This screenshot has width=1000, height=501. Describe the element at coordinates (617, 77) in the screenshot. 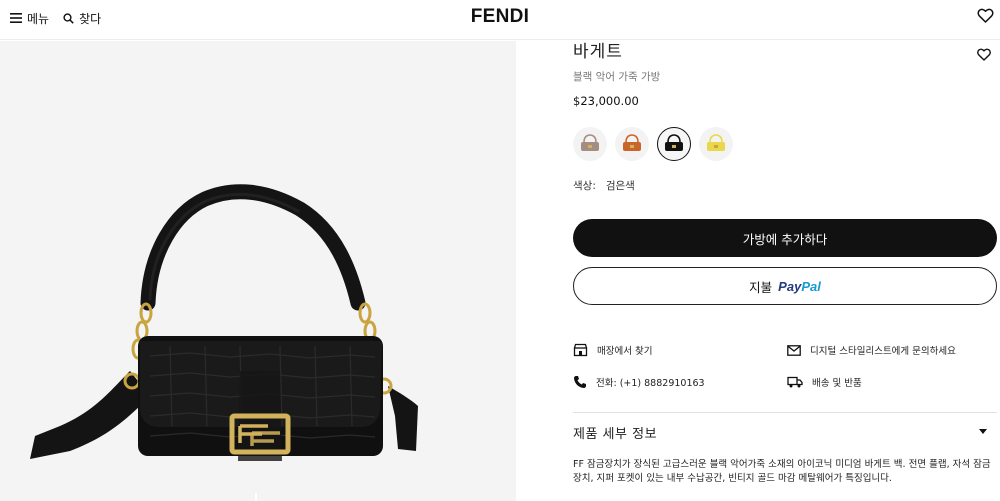

I see `product-subtitle: 블랙 악어 가죽 가방` at that location.